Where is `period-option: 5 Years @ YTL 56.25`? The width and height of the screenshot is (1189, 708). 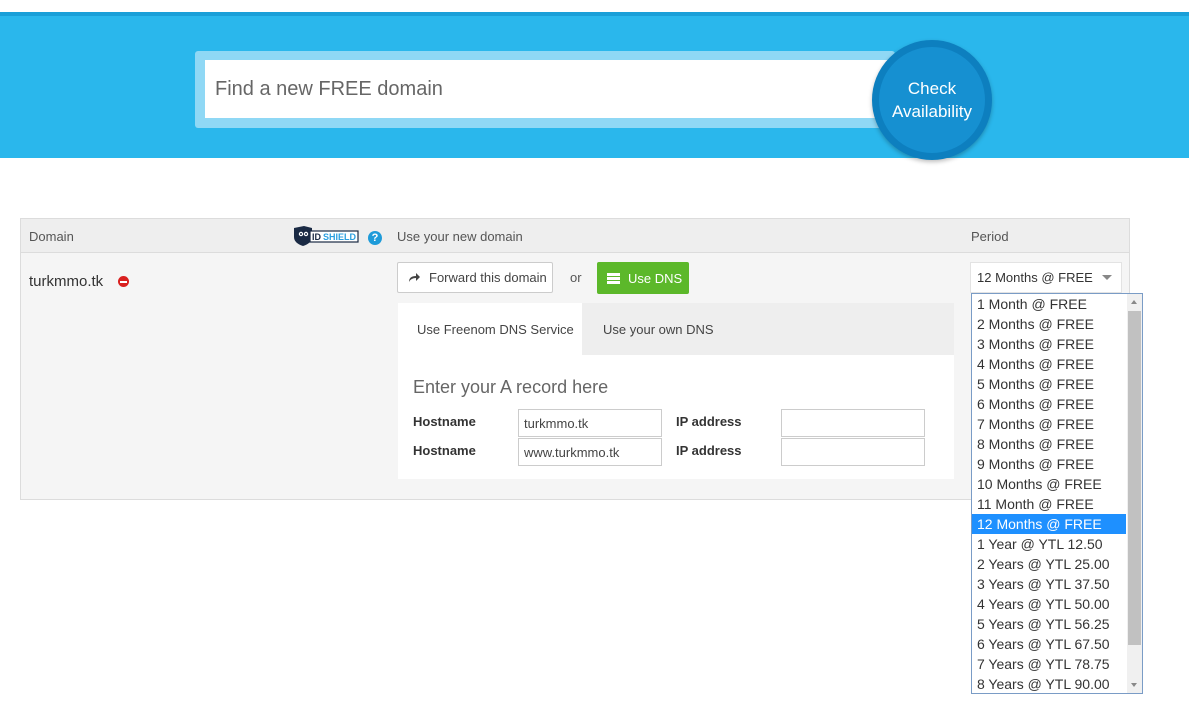
period-option: 5 Years @ YTL 56.25 is located at coordinates (1049, 624).